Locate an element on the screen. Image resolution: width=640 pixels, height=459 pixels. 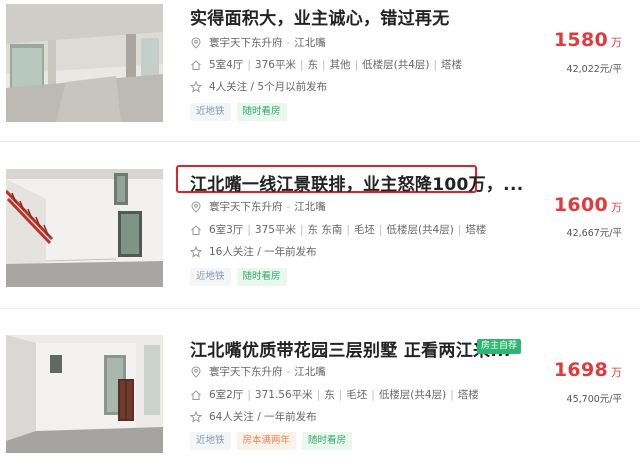
listing-follow-row: 64人关注 / 一年前发布 is located at coordinates (253, 416).